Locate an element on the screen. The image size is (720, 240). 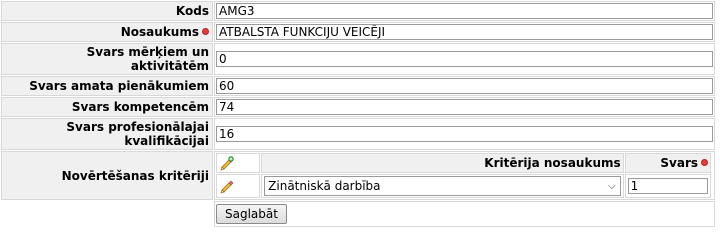
criterion-select-value: Zinātniskā darbība is located at coordinates (324, 186).